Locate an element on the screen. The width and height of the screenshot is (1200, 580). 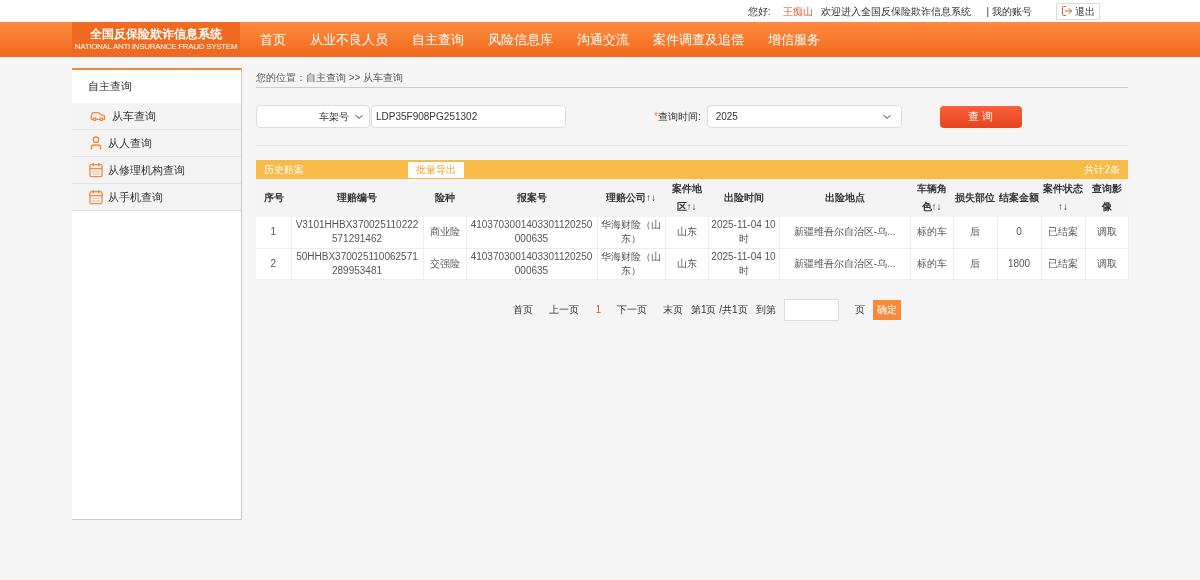
page-input is located at coordinates (811, 309).